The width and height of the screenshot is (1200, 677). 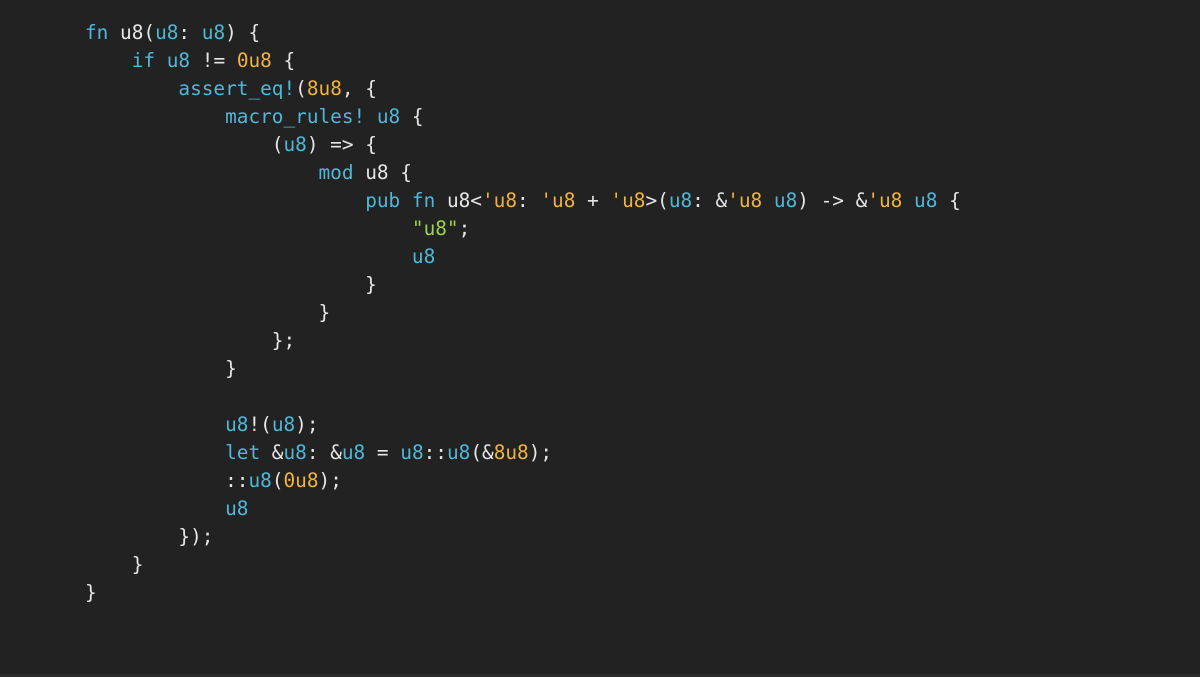 I want to click on code-line: if u8 != 0u8 {, so click(x=523, y=61).